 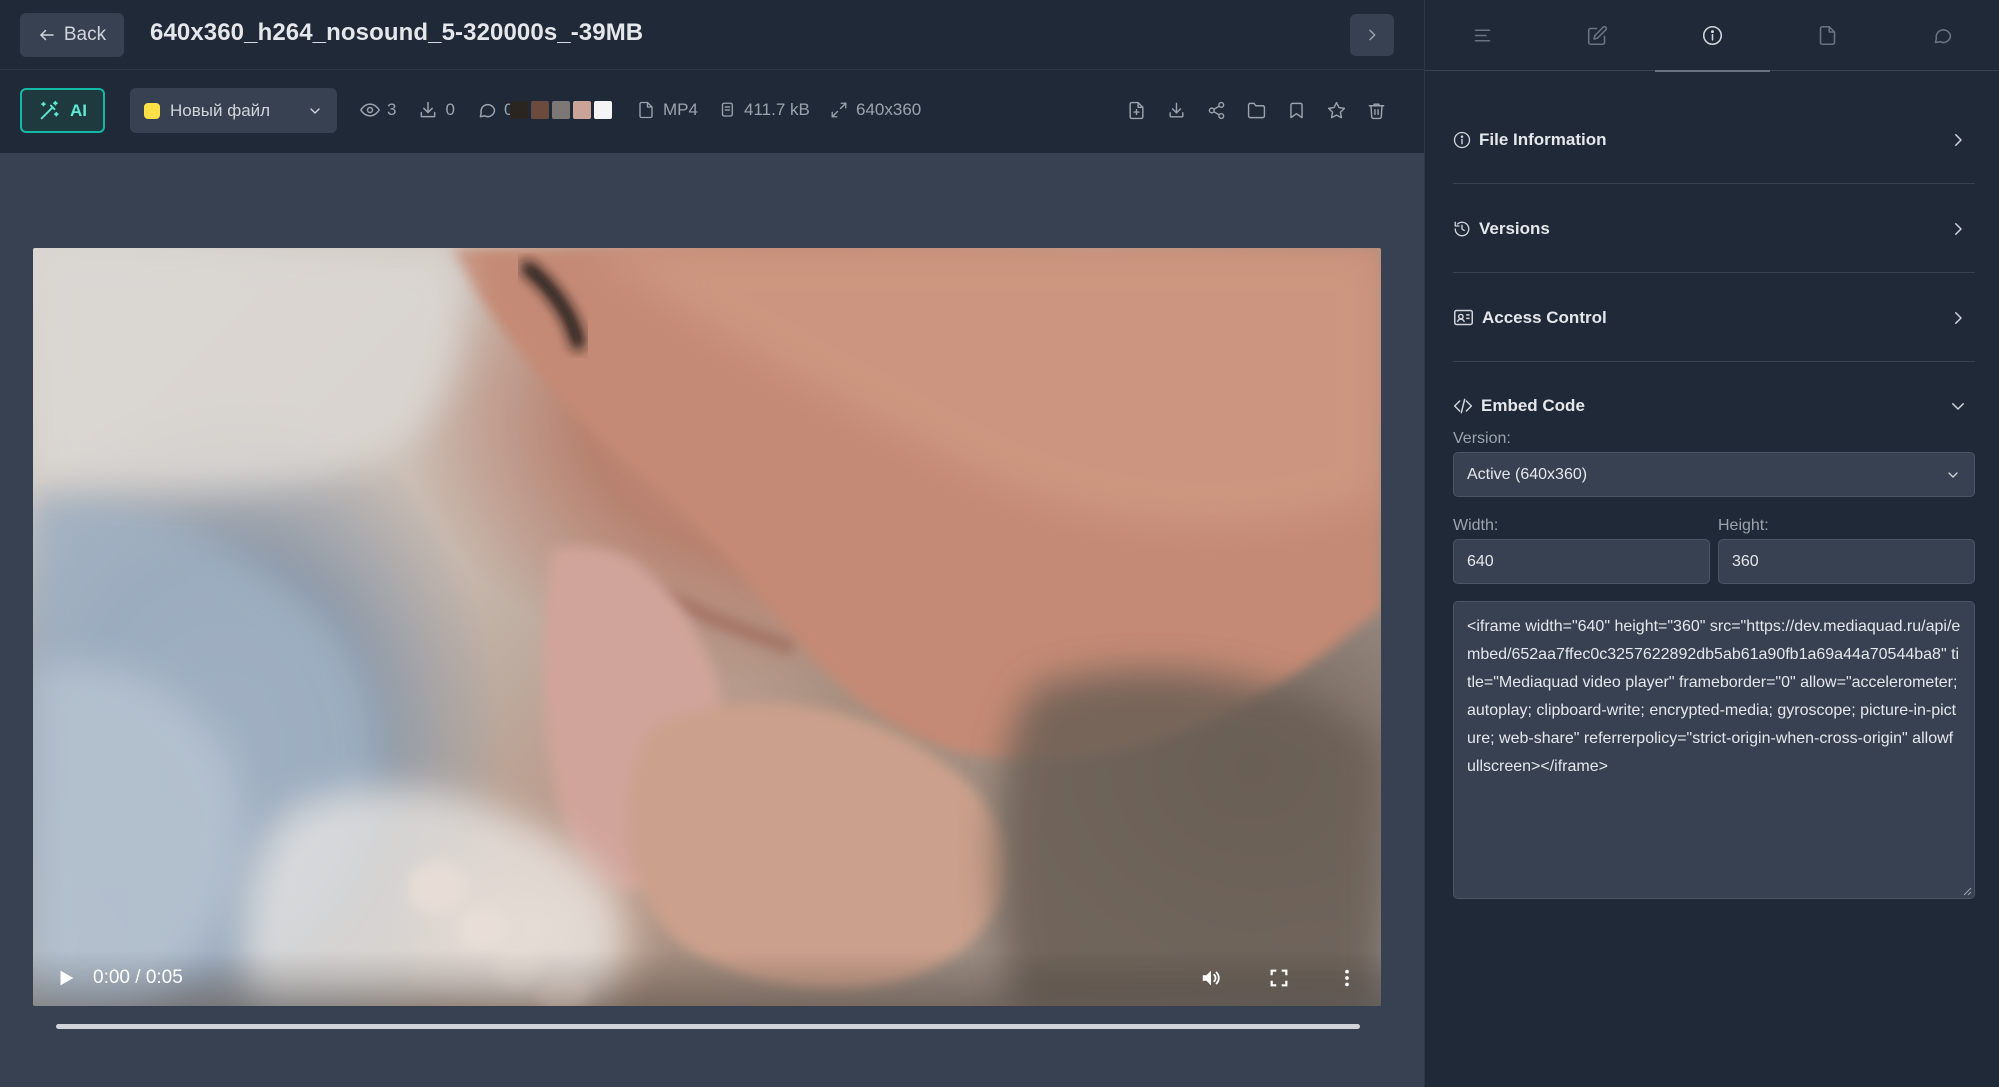 What do you see at coordinates (1714, 229) in the screenshot?
I see `section-versions: Versions` at bounding box center [1714, 229].